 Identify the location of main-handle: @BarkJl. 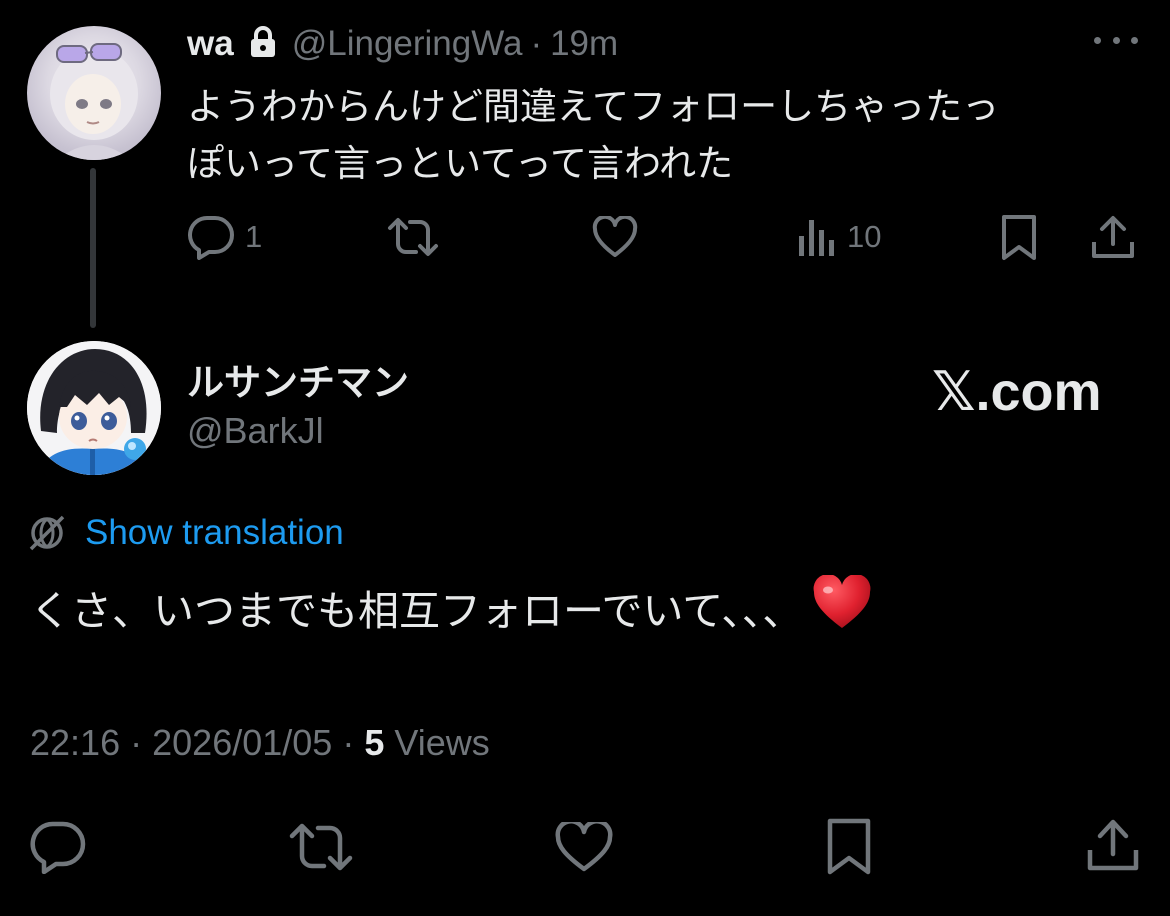
(255, 431).